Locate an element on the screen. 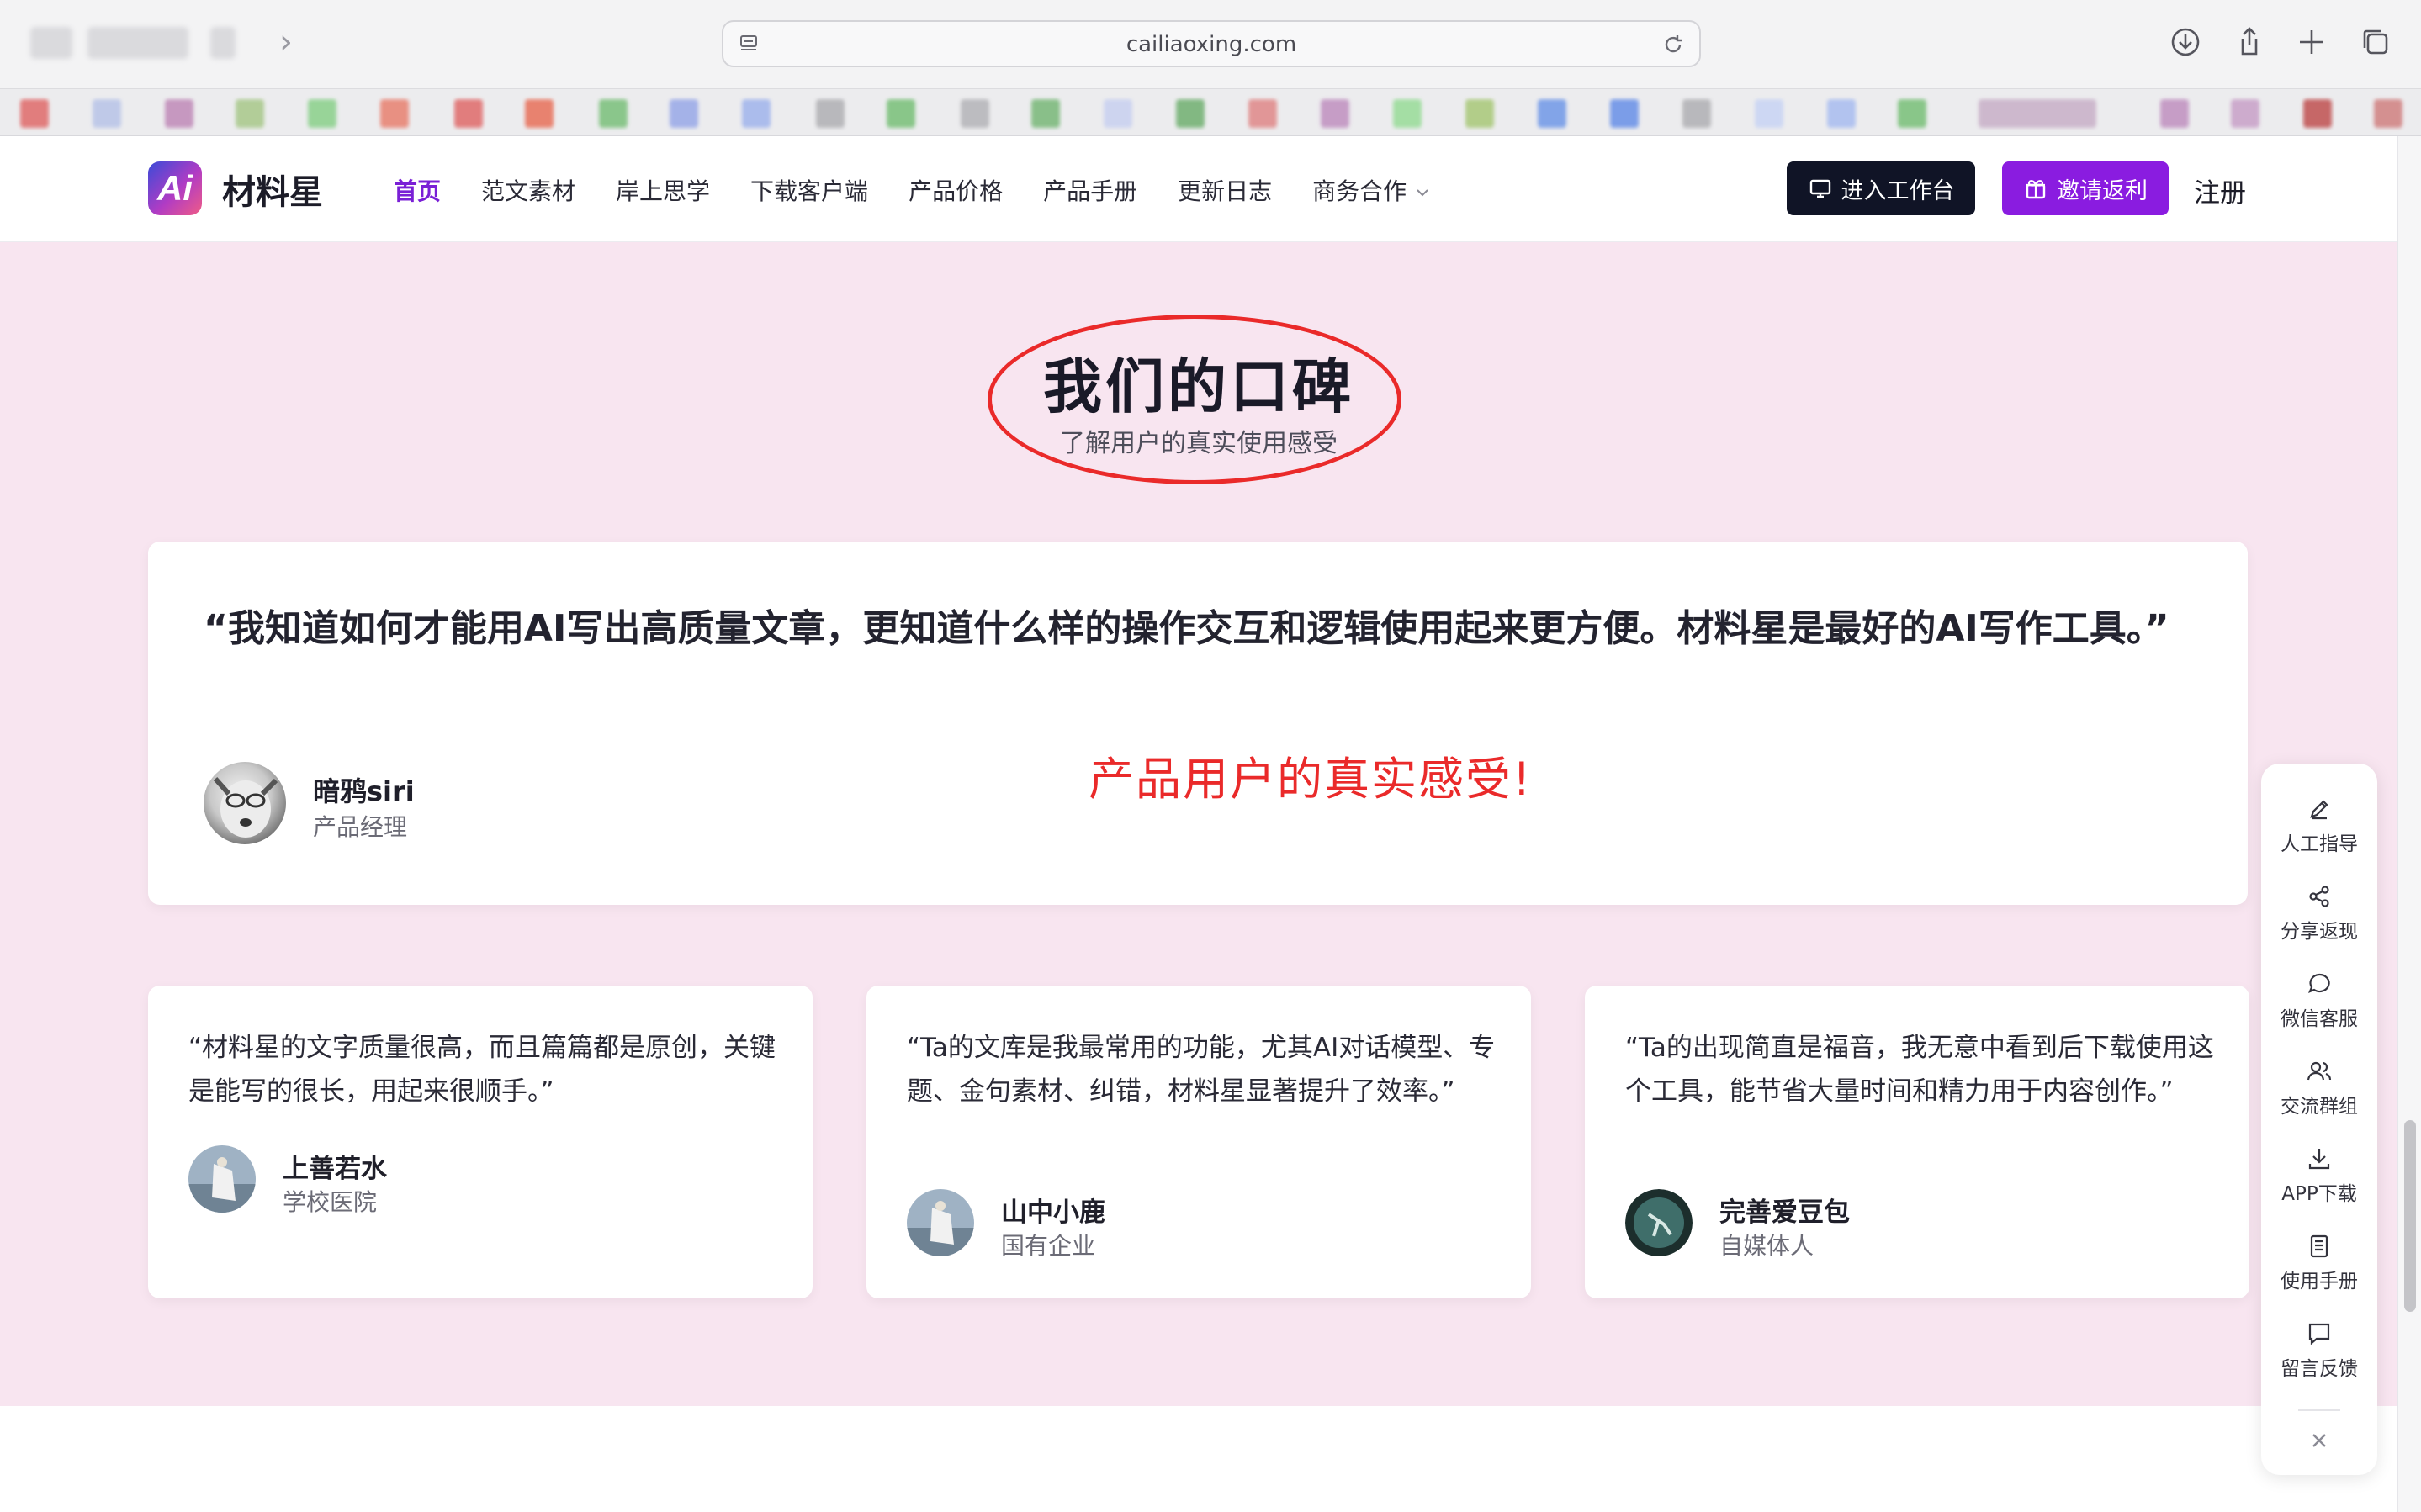 Image resolution: width=2421 pixels, height=1512 pixels. side-item-manual-guidance: 人工指导 is located at coordinates (2319, 822).